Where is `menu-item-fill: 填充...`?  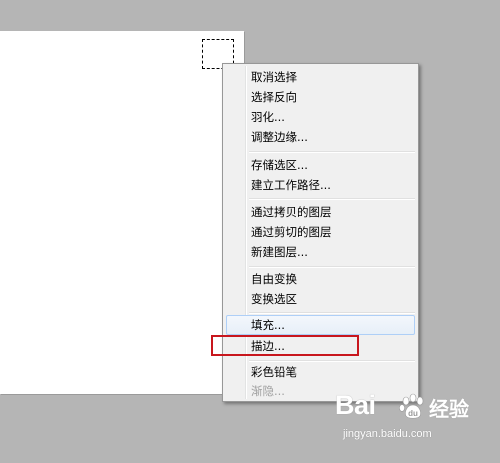
menu-item-fill: 填充... is located at coordinates (320, 325).